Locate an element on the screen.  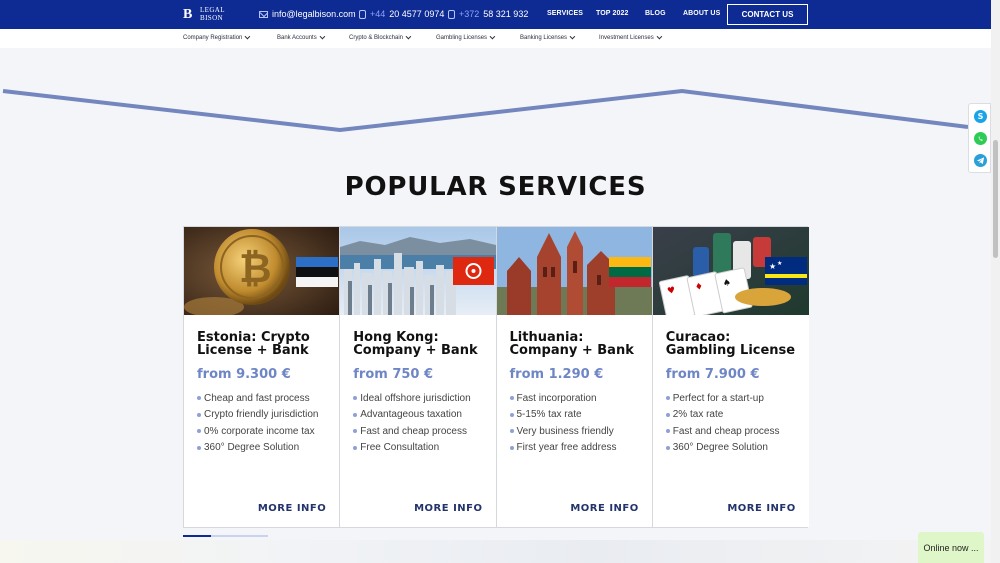
decorative-divider-line is located at coordinates (485, 110).